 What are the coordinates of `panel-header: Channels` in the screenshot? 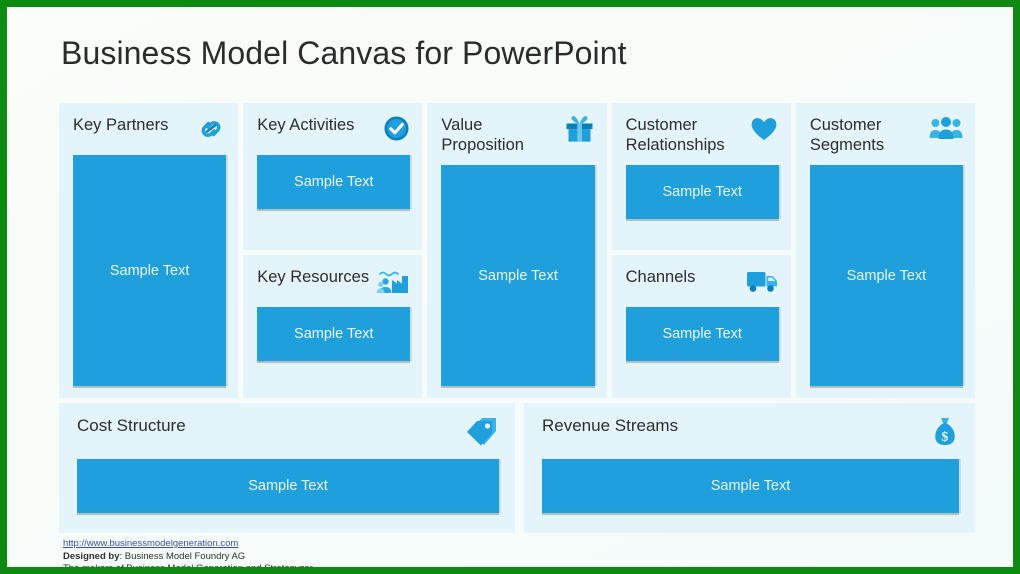 It's located at (702, 282).